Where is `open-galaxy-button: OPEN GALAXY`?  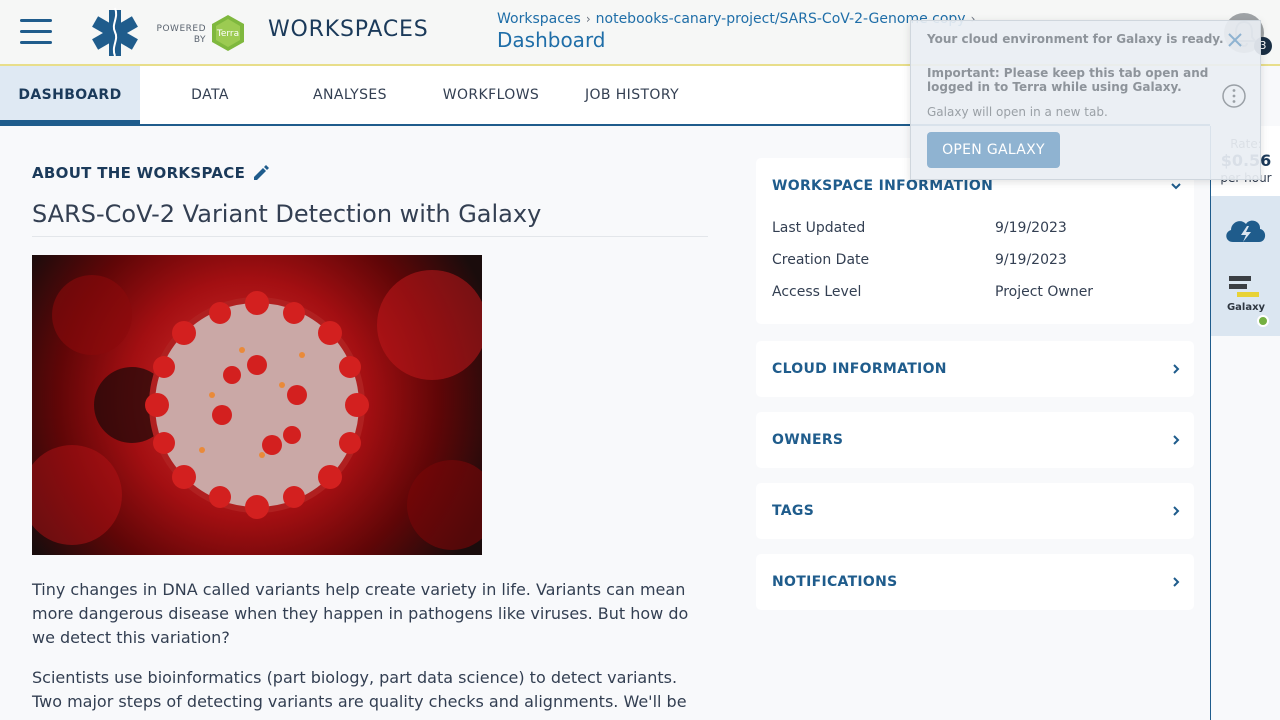 open-galaxy-button: OPEN GALAXY is located at coordinates (993, 150).